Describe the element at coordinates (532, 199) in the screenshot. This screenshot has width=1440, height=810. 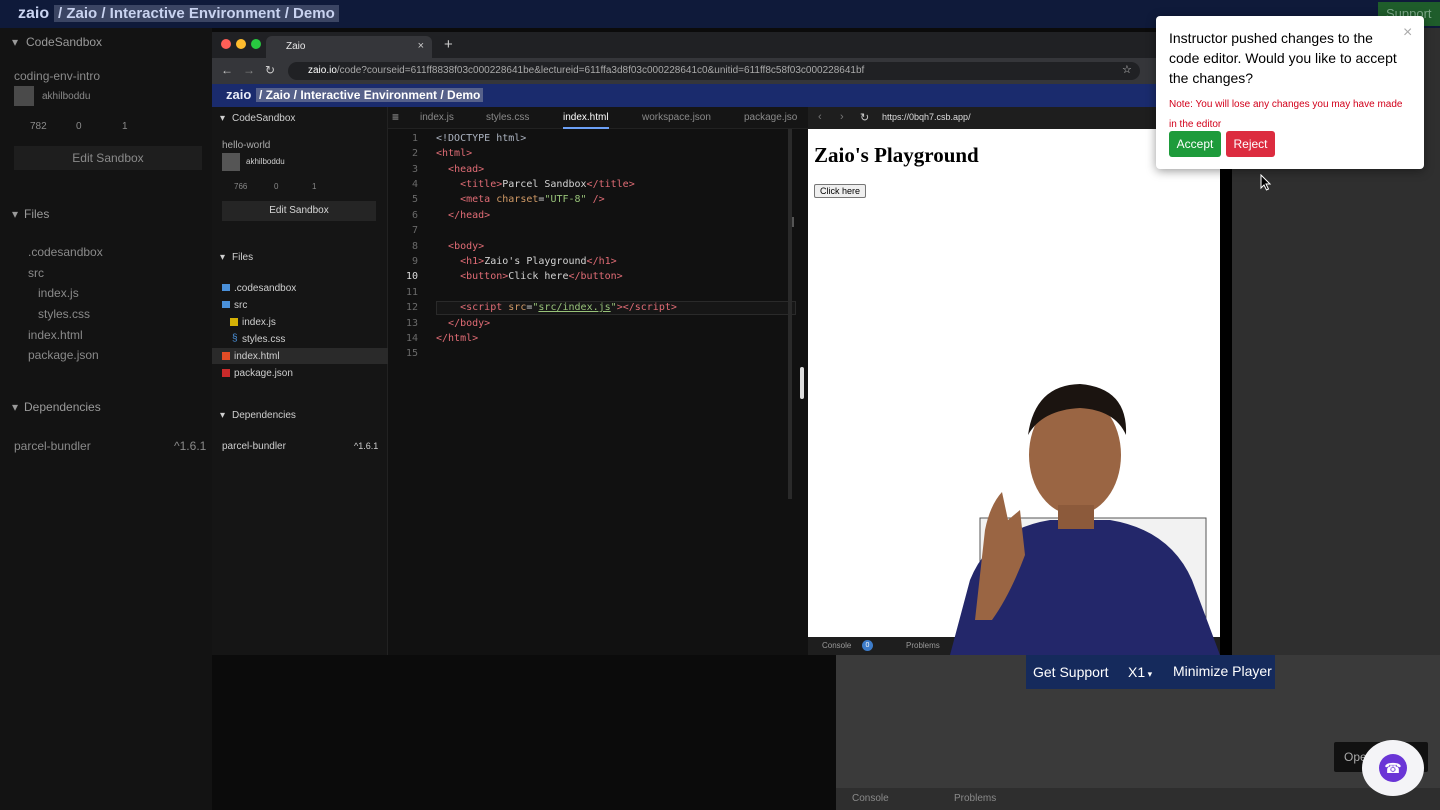
I see `code-line: <meta charset="UTF-8" />` at that location.